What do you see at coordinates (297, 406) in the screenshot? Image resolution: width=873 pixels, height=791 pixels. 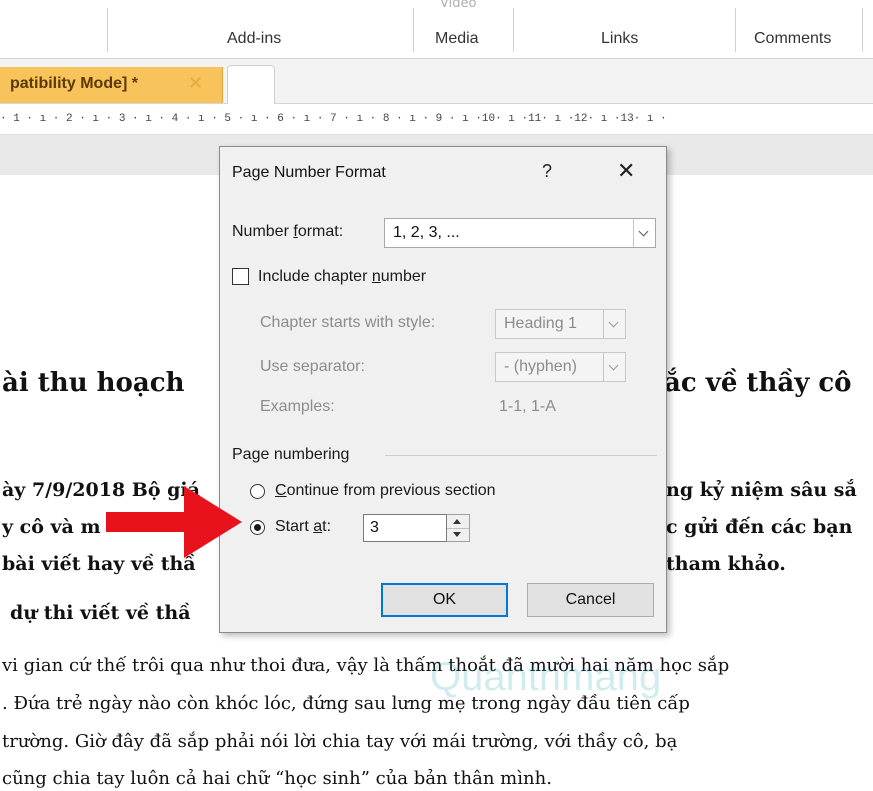 I see `examples-label: Examples:` at bounding box center [297, 406].